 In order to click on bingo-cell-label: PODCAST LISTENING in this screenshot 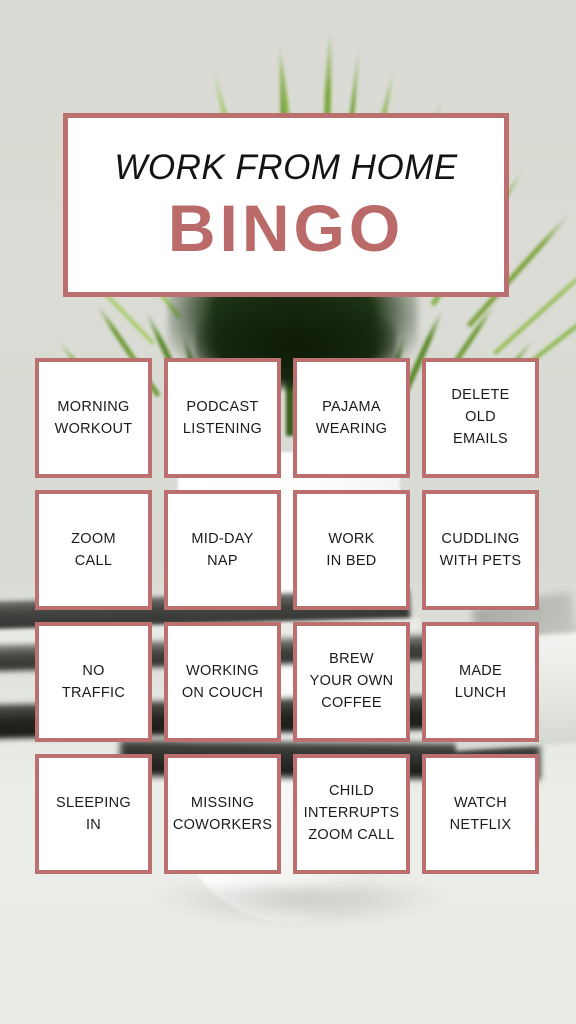, I will do `click(222, 417)`.